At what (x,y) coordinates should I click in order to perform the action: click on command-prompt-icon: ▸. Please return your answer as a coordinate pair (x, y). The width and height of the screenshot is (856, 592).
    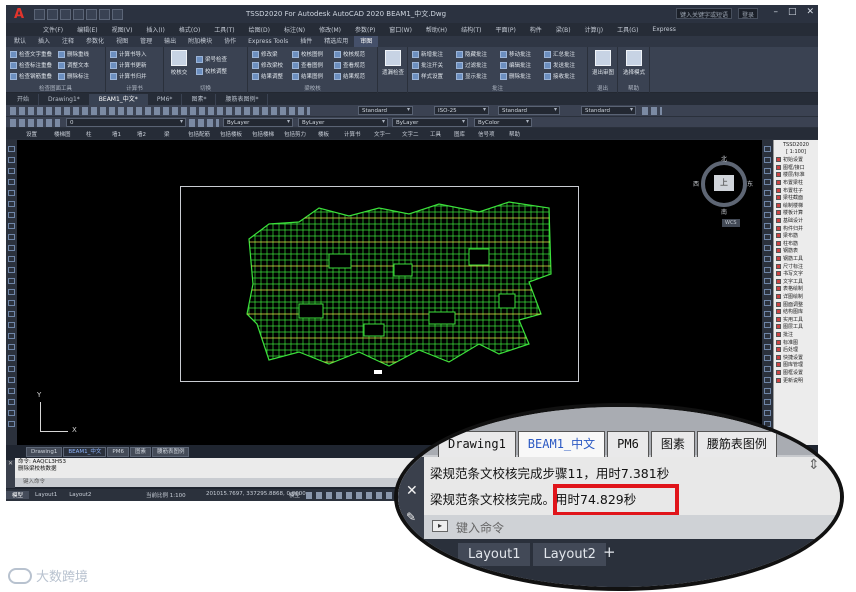
    Looking at the image, I should click on (440, 526).